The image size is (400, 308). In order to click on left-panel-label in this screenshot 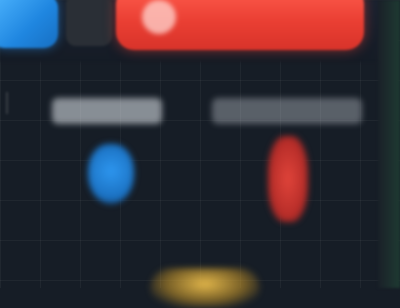, I will do `click(107, 111)`.